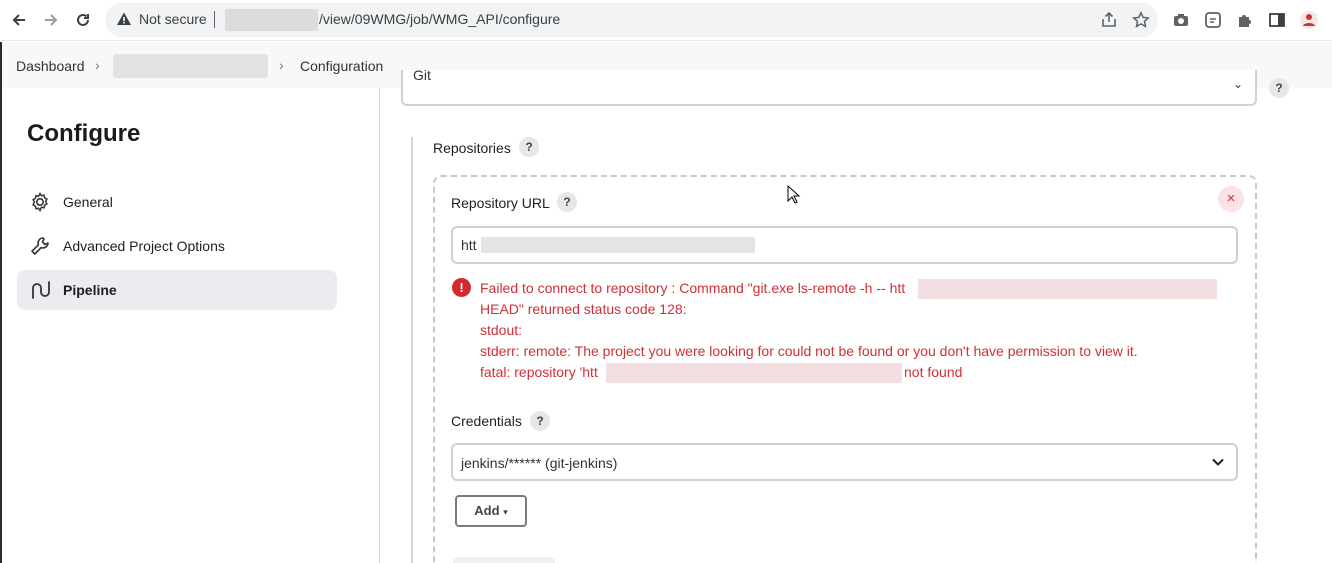 The width and height of the screenshot is (1332, 563). What do you see at coordinates (933, 372) in the screenshot?
I see `error-message-tail: not found` at bounding box center [933, 372].